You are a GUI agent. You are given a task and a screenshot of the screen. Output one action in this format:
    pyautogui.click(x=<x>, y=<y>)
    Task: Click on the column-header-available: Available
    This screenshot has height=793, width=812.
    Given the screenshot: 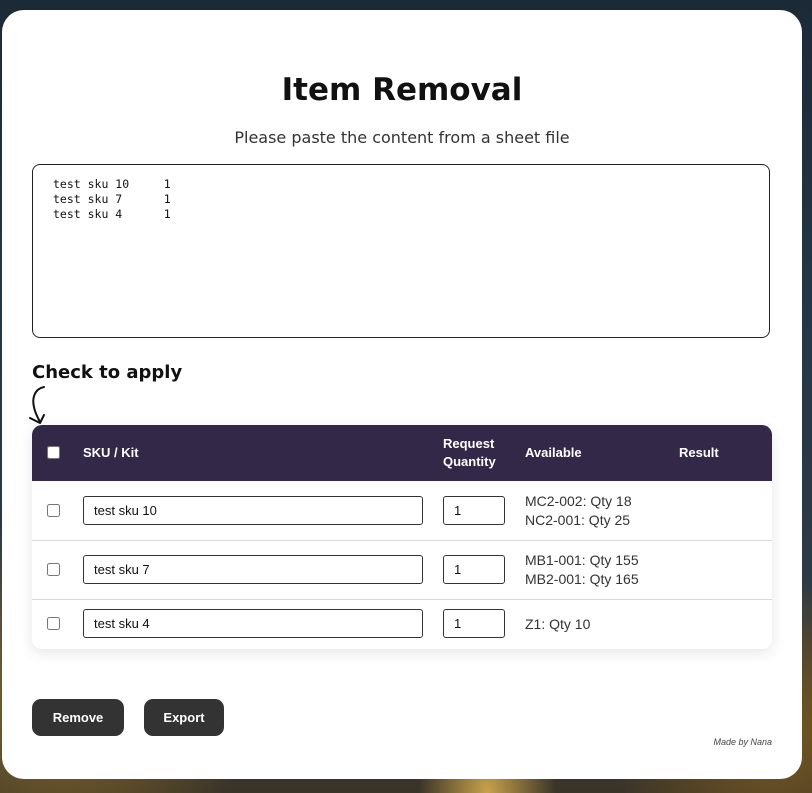 What is the action you would take?
    pyautogui.click(x=553, y=452)
    